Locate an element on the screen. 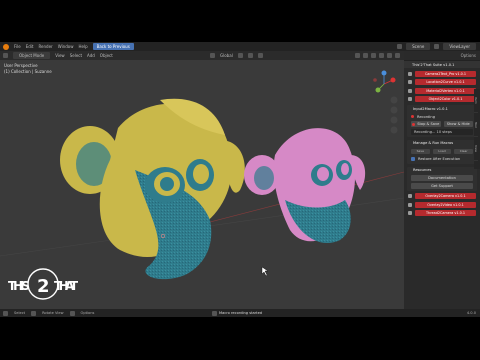 This screenshot has height=360, width=480. plugin-button: Overlay2Video v1.0.1 is located at coordinates (445, 204).